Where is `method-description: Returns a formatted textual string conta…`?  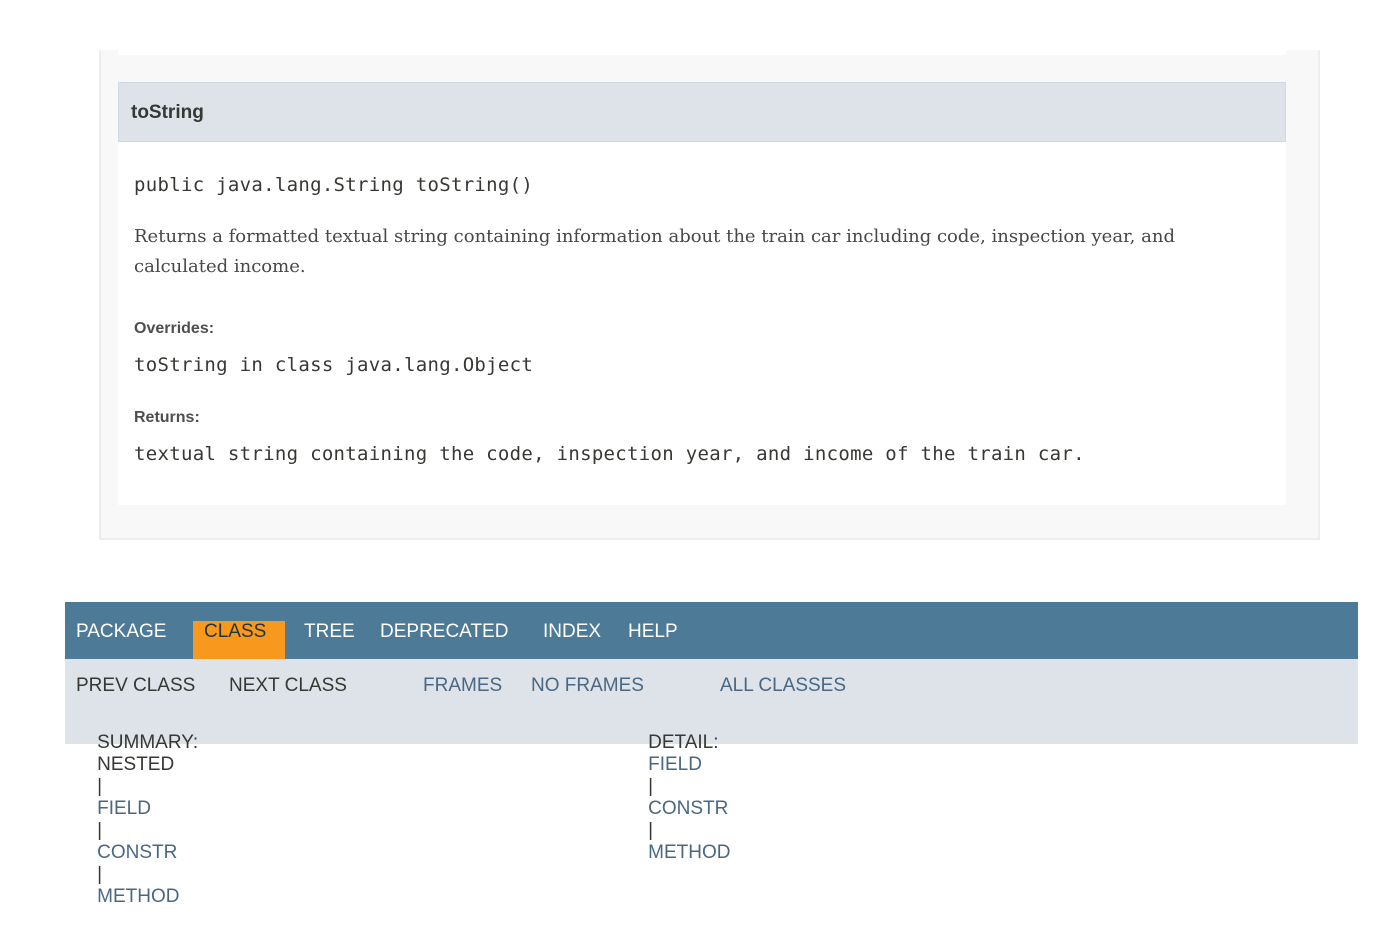
method-description: Returns a formatted textual string conta… is located at coordinates (654, 251).